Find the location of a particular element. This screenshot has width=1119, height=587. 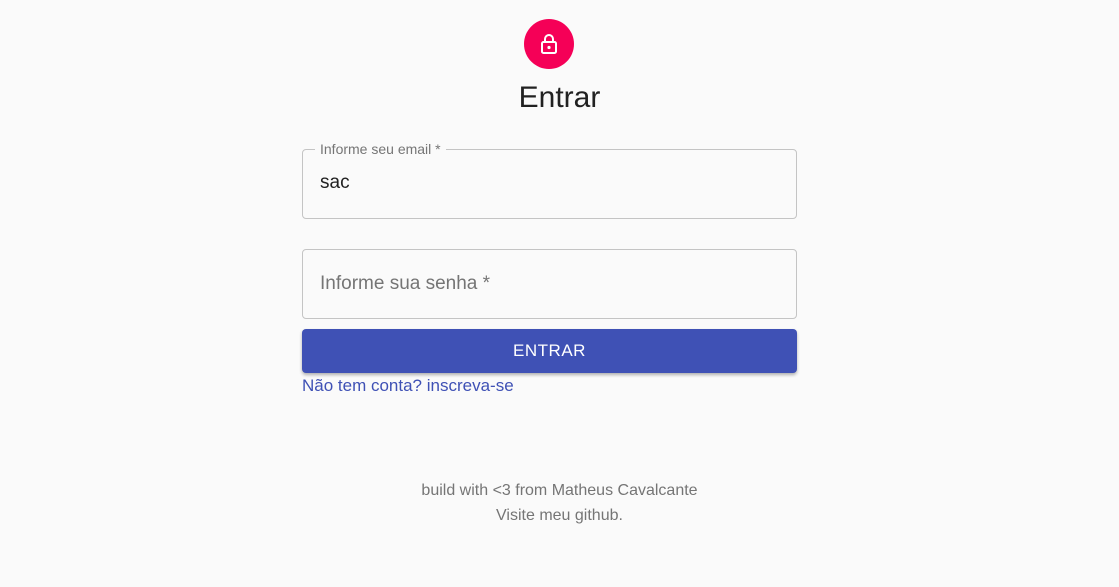

page-title: Entrar is located at coordinates (559, 97).